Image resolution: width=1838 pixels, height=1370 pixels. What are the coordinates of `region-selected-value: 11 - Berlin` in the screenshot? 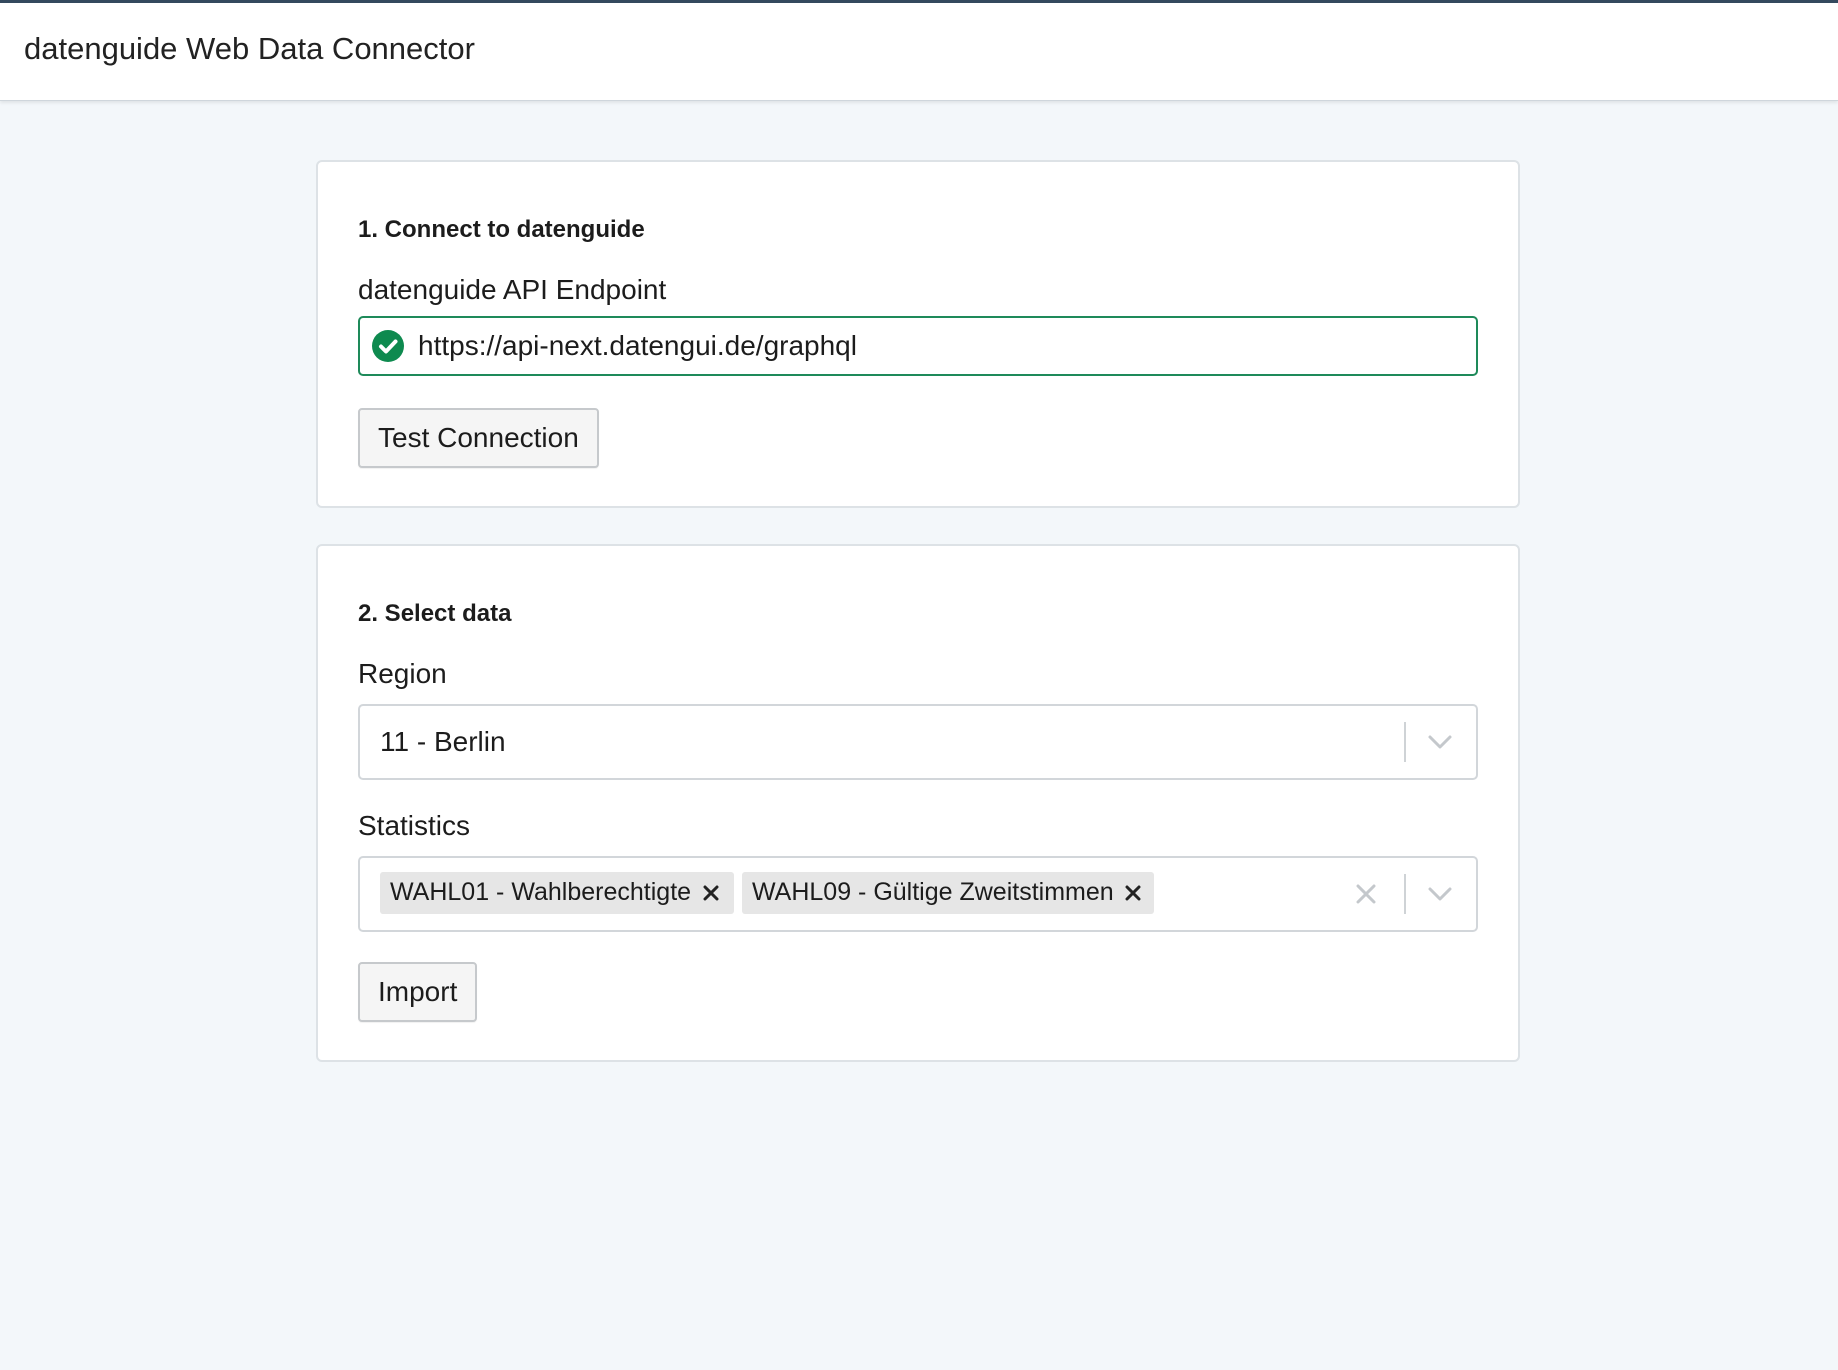 It's located at (443, 741).